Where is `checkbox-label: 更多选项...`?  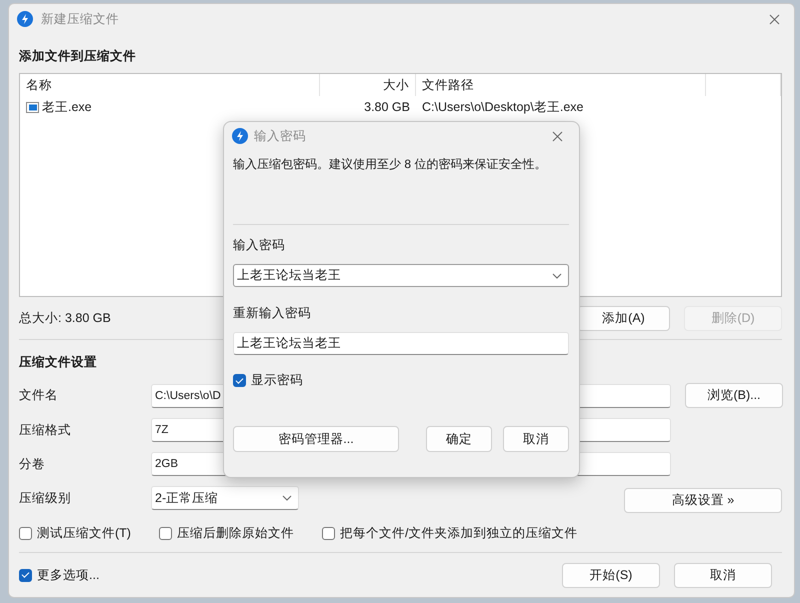 checkbox-label: 更多选项... is located at coordinates (68, 575).